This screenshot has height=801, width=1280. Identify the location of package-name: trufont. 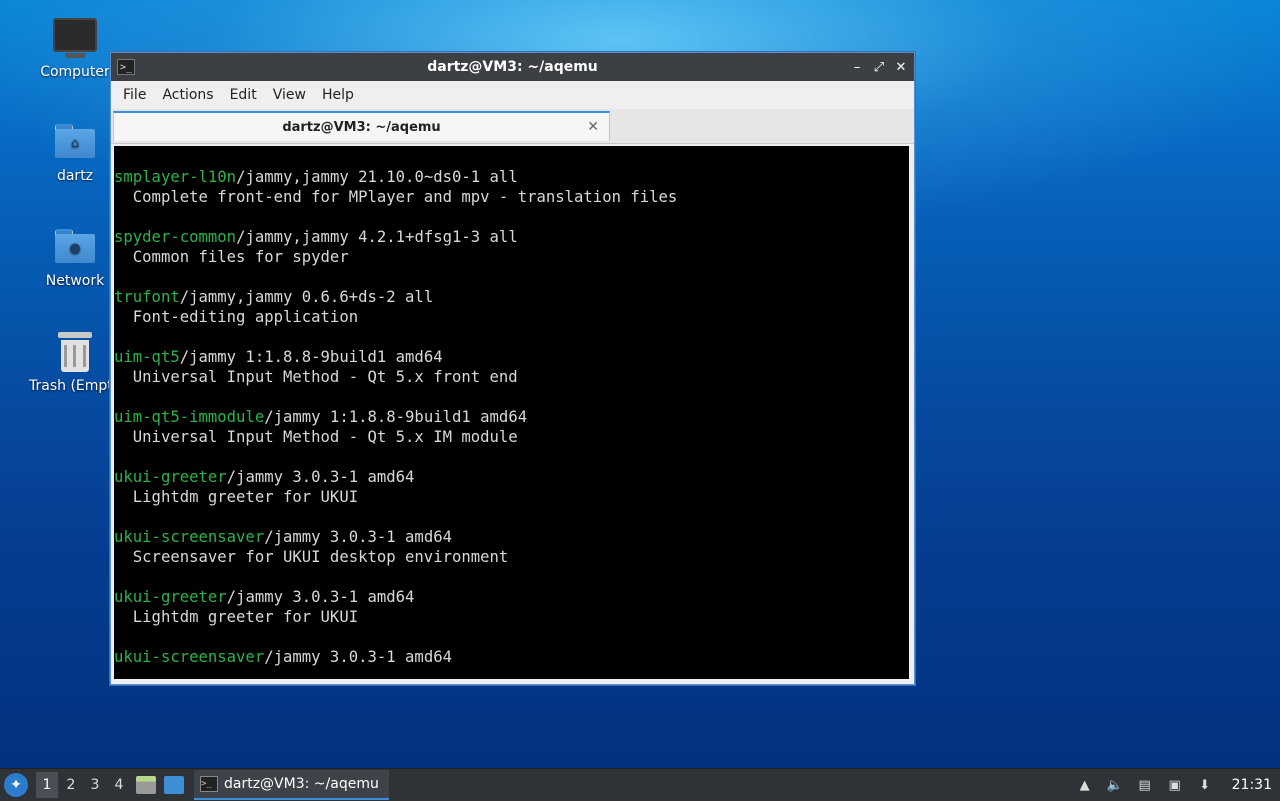
(147, 297).